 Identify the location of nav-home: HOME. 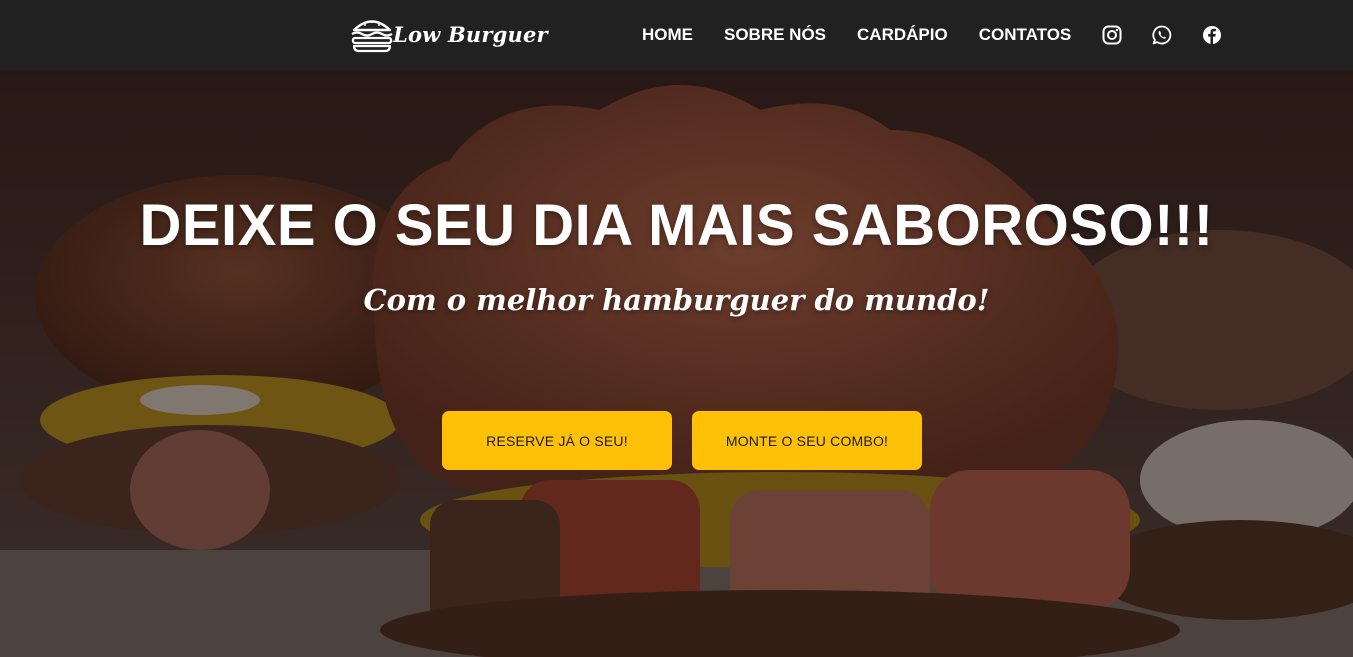
(667, 35).